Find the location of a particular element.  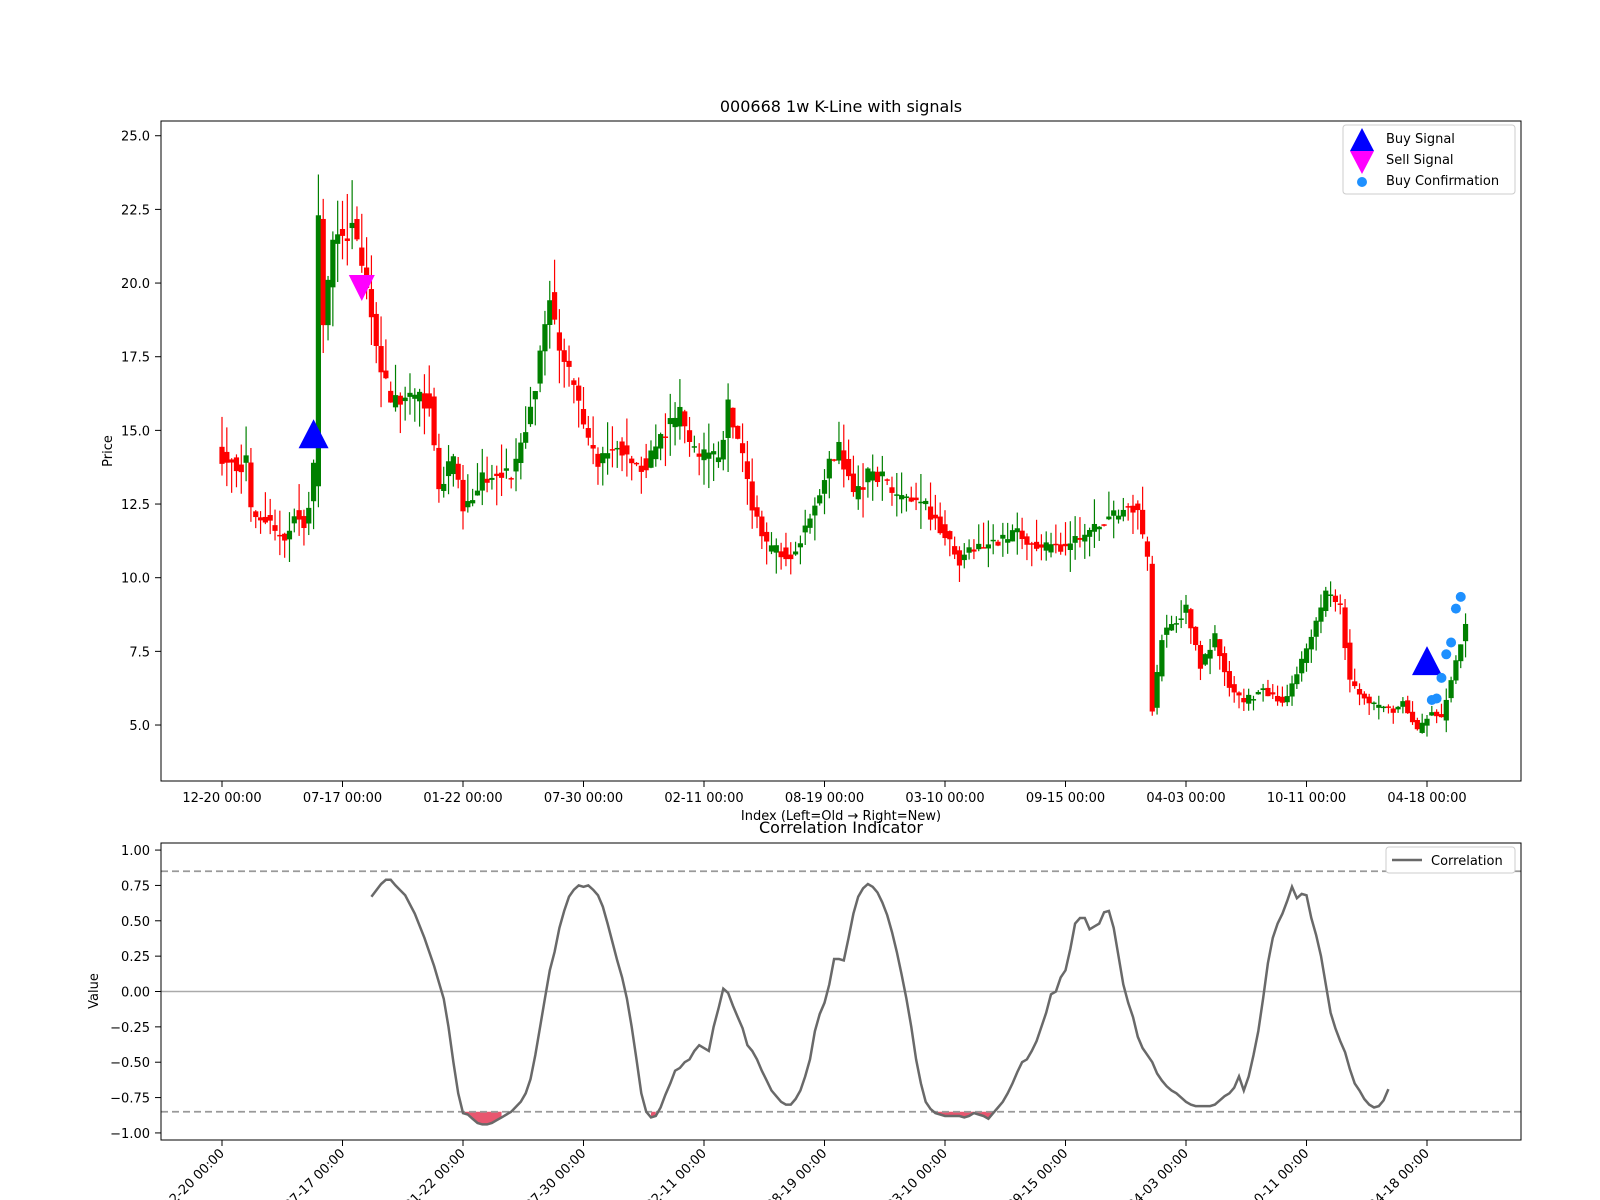

corr-legend: Correlation is located at coordinates (1450, 860).